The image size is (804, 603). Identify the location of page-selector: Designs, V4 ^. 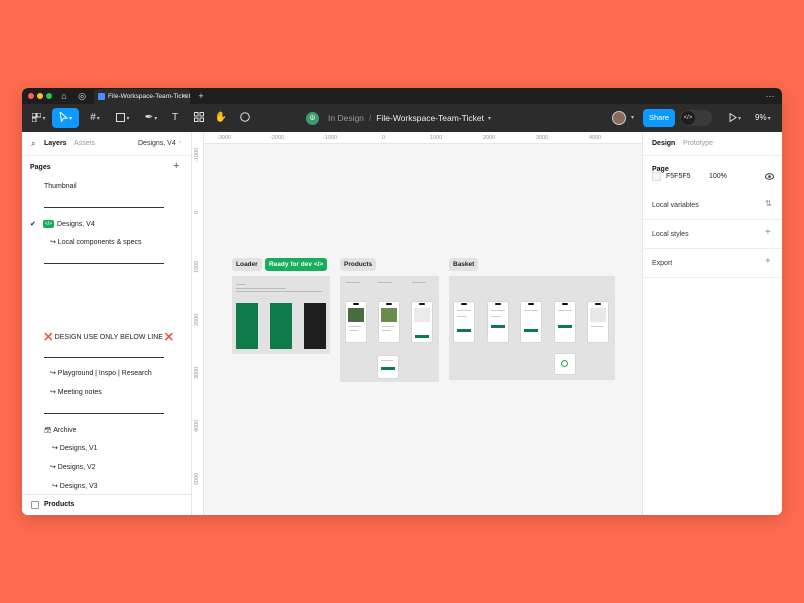
(160, 143).